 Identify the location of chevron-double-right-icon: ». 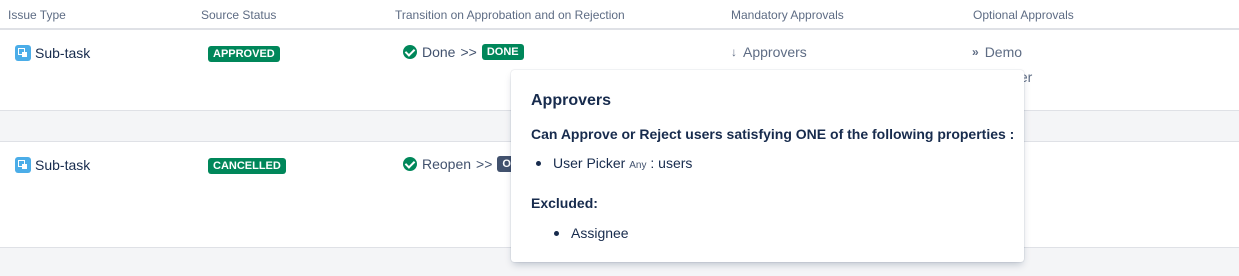
(975, 52).